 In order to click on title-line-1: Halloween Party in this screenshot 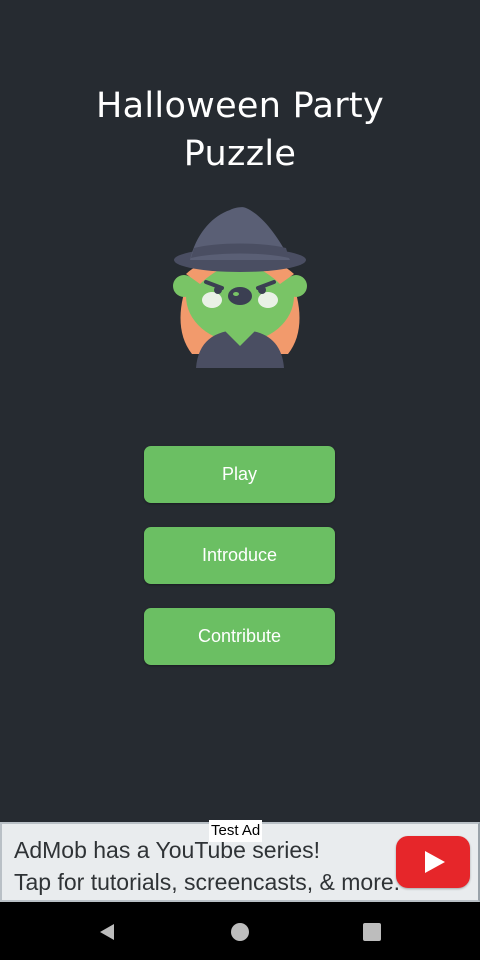, I will do `click(240, 106)`.